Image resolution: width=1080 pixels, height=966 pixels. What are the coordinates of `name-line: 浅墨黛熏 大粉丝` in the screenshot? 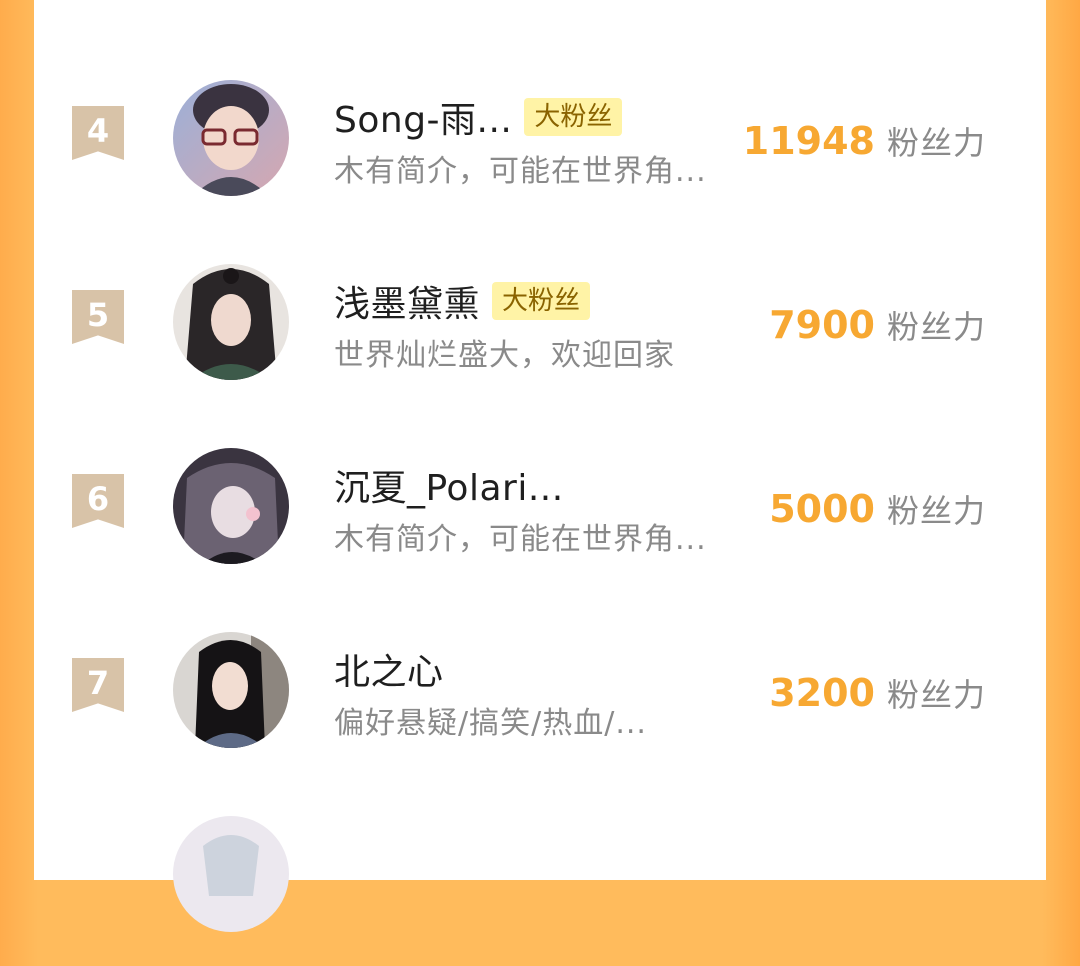 It's located at (462, 301).